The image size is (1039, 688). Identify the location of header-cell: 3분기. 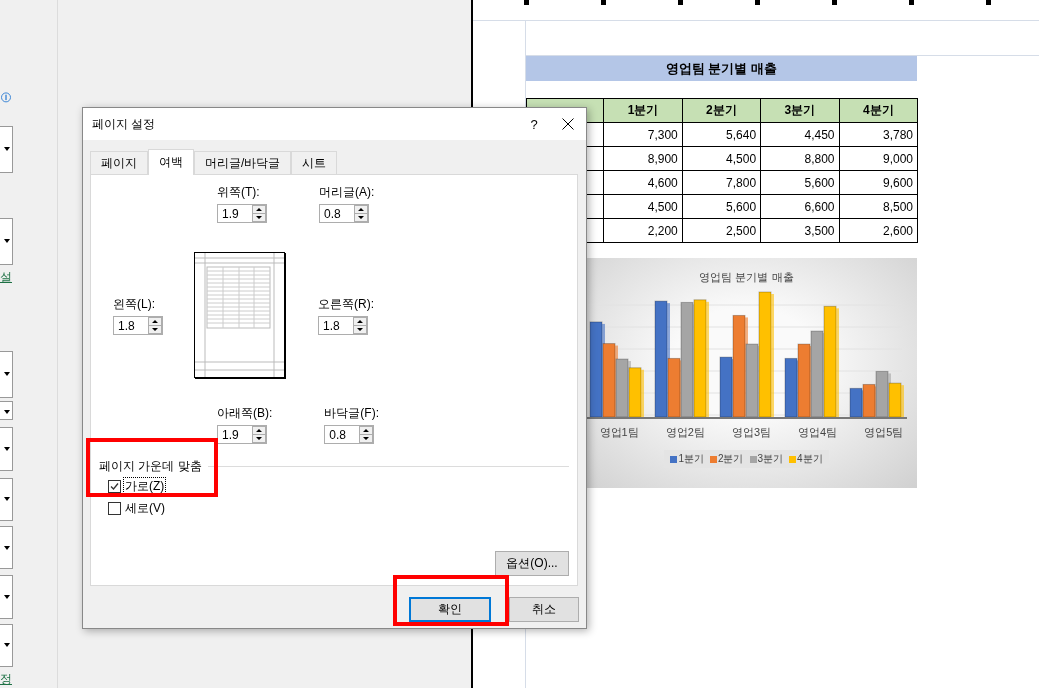
(800, 110).